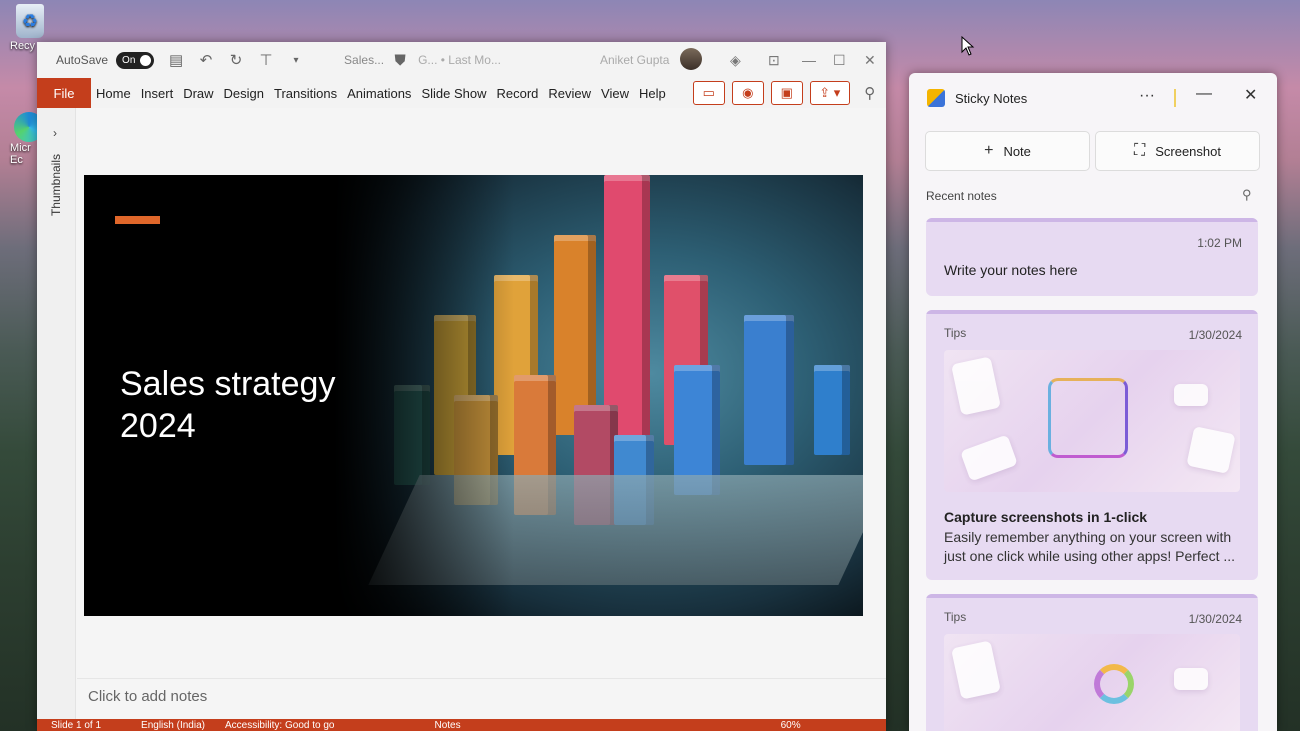 This screenshot has width=1300, height=731. What do you see at coordinates (870, 93) in the screenshot?
I see `designer-icon: ⚲` at bounding box center [870, 93].